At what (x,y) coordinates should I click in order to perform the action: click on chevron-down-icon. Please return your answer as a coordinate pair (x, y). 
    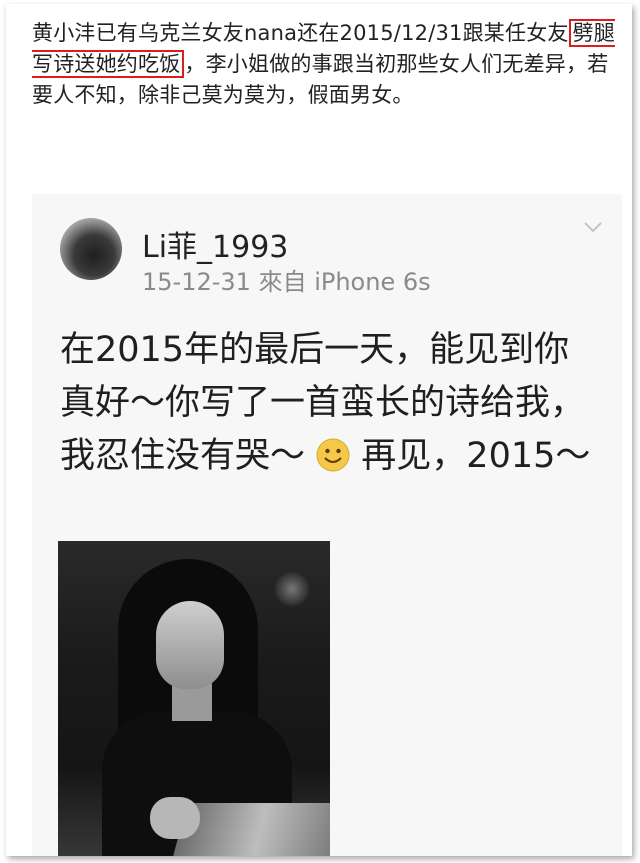
    Looking at the image, I should click on (593, 227).